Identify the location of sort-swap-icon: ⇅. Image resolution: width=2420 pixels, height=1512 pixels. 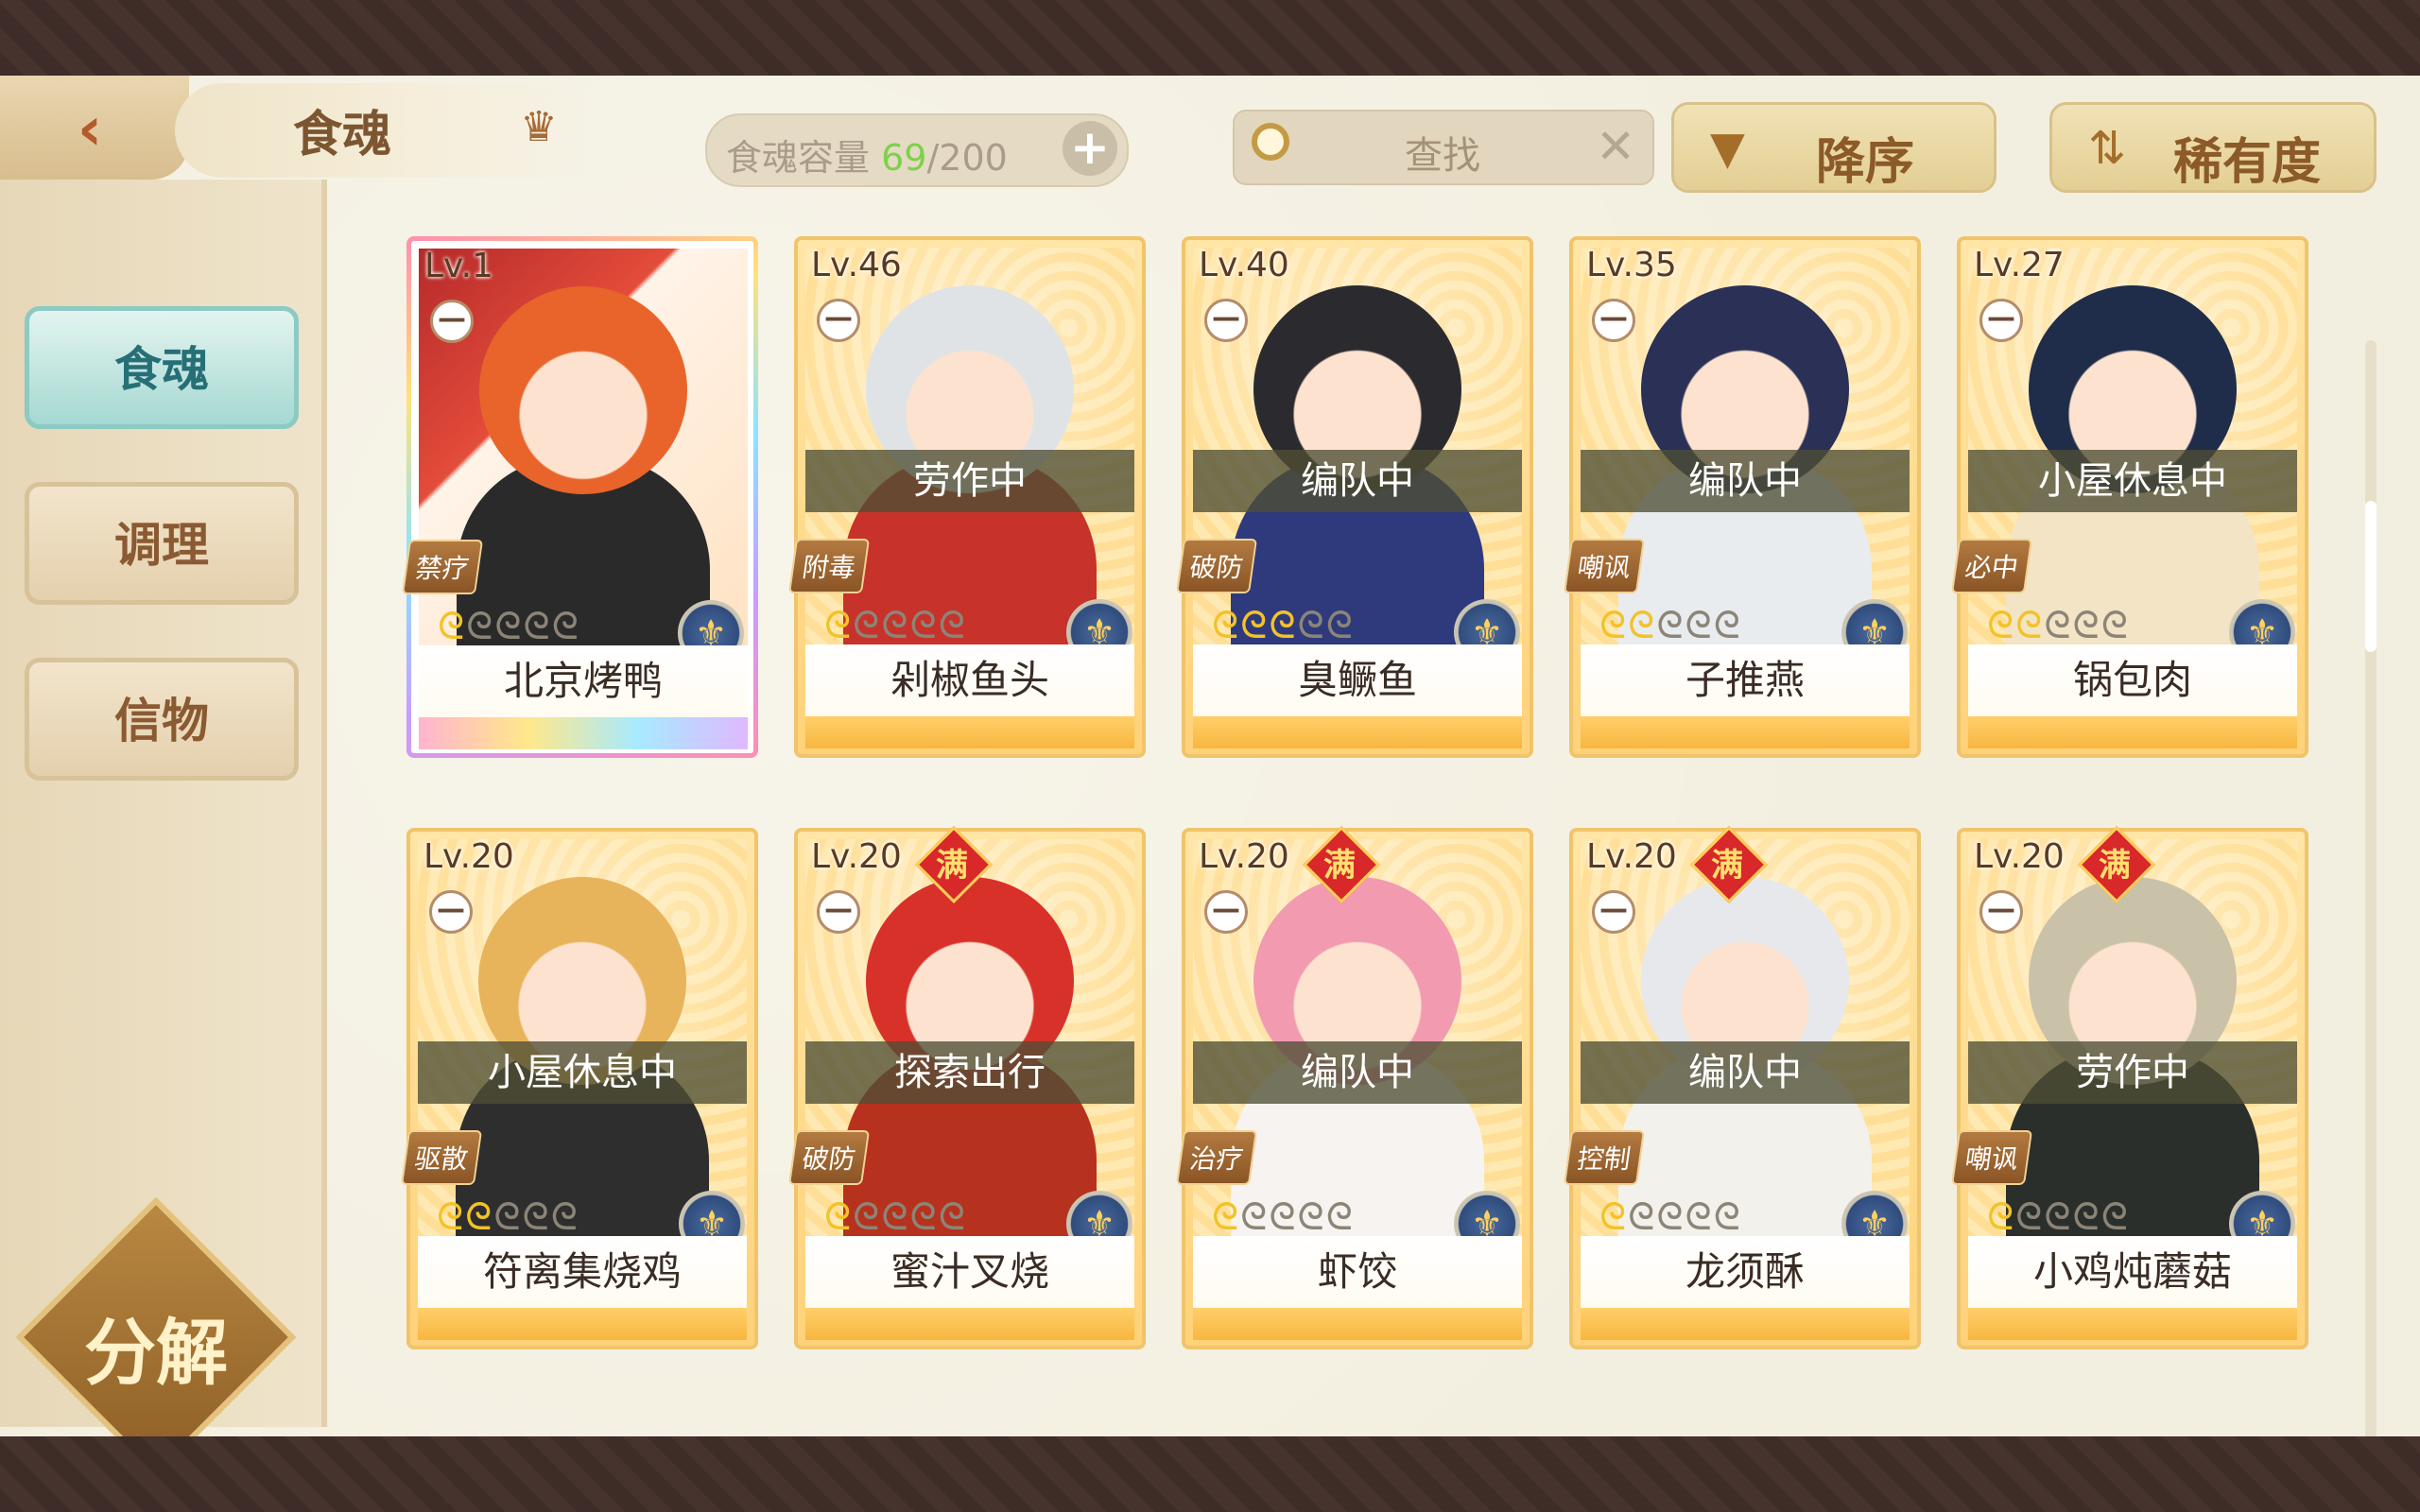
(2107, 148).